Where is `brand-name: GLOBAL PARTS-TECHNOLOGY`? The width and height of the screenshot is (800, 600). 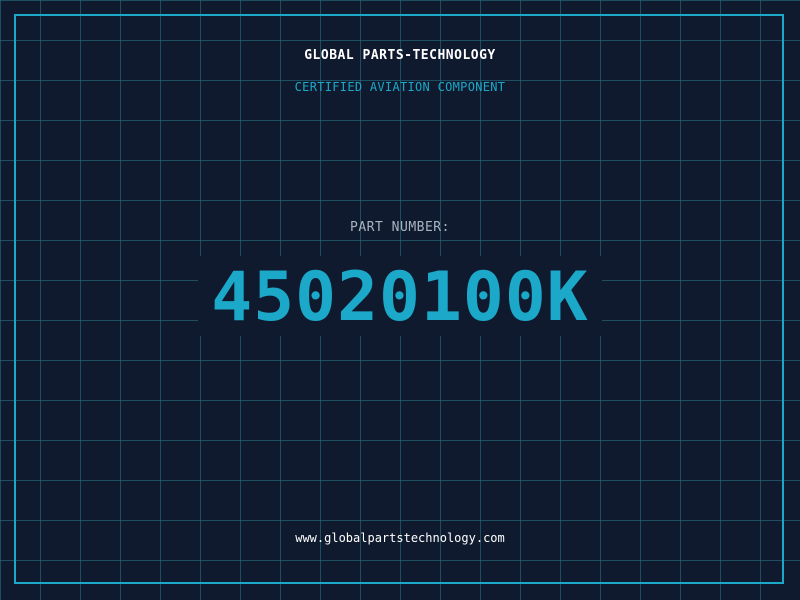
brand-name: GLOBAL PARTS-TECHNOLOGY is located at coordinates (400, 55).